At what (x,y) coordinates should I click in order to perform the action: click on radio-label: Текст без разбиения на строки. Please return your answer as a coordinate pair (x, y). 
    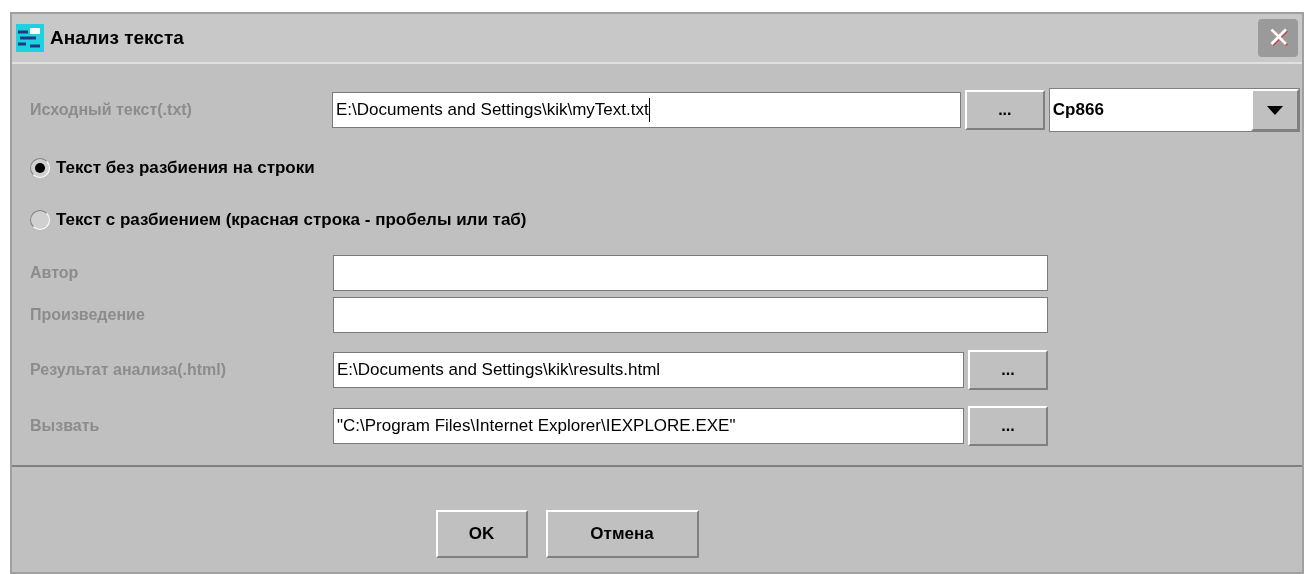
    Looking at the image, I should click on (185, 168).